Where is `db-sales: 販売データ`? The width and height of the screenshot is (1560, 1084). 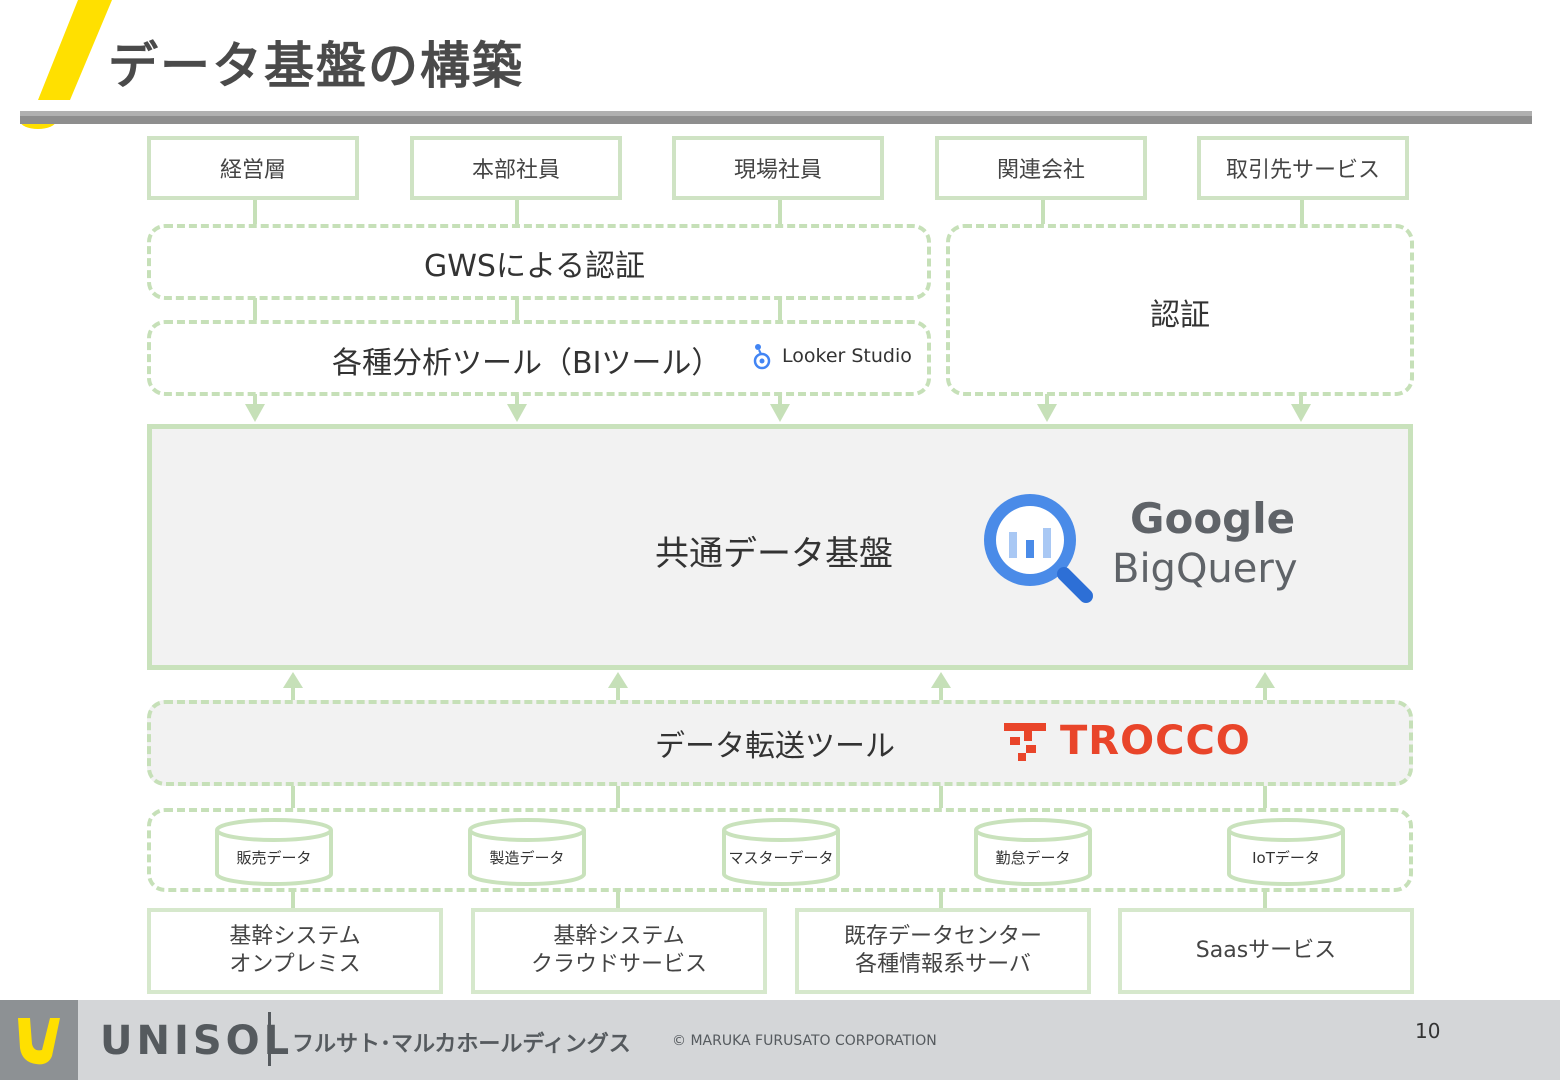
db-sales: 販売データ is located at coordinates (274, 858).